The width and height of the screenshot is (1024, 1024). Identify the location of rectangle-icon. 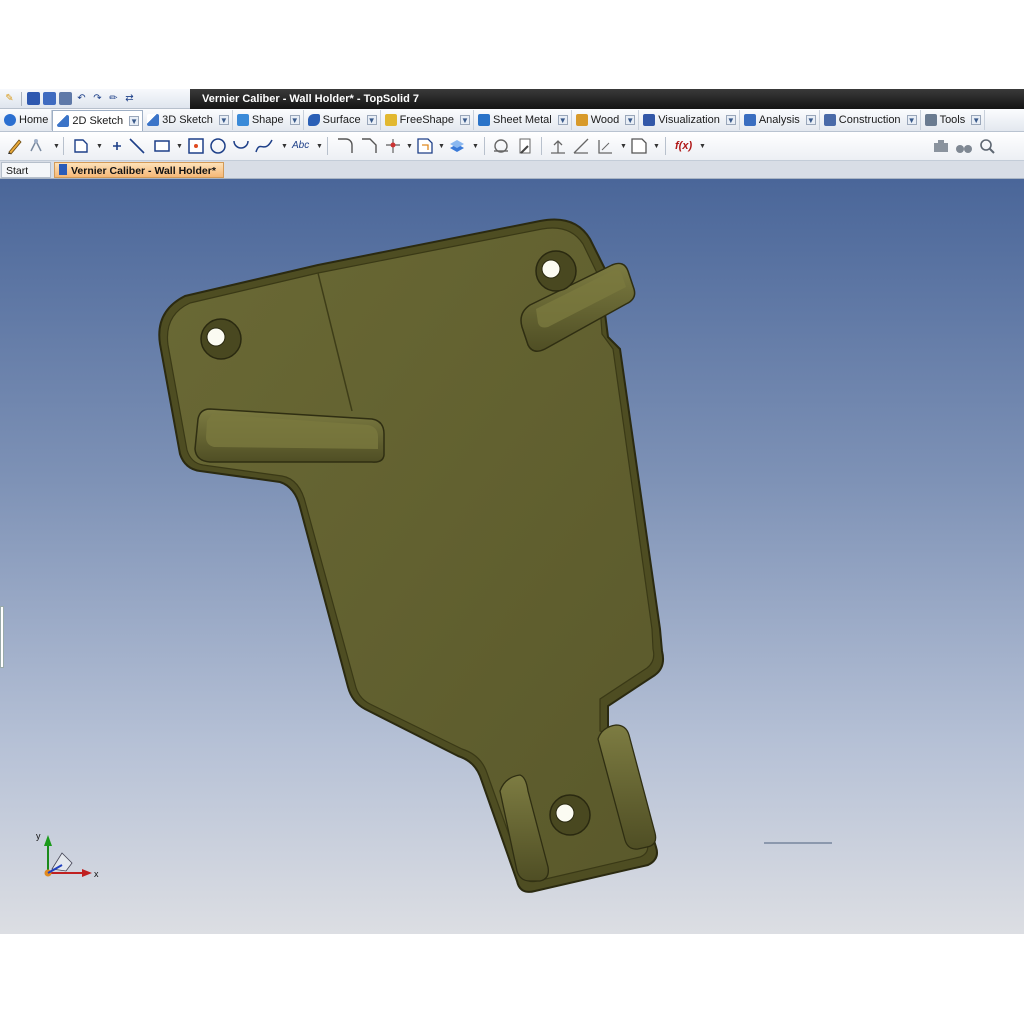
(162, 146).